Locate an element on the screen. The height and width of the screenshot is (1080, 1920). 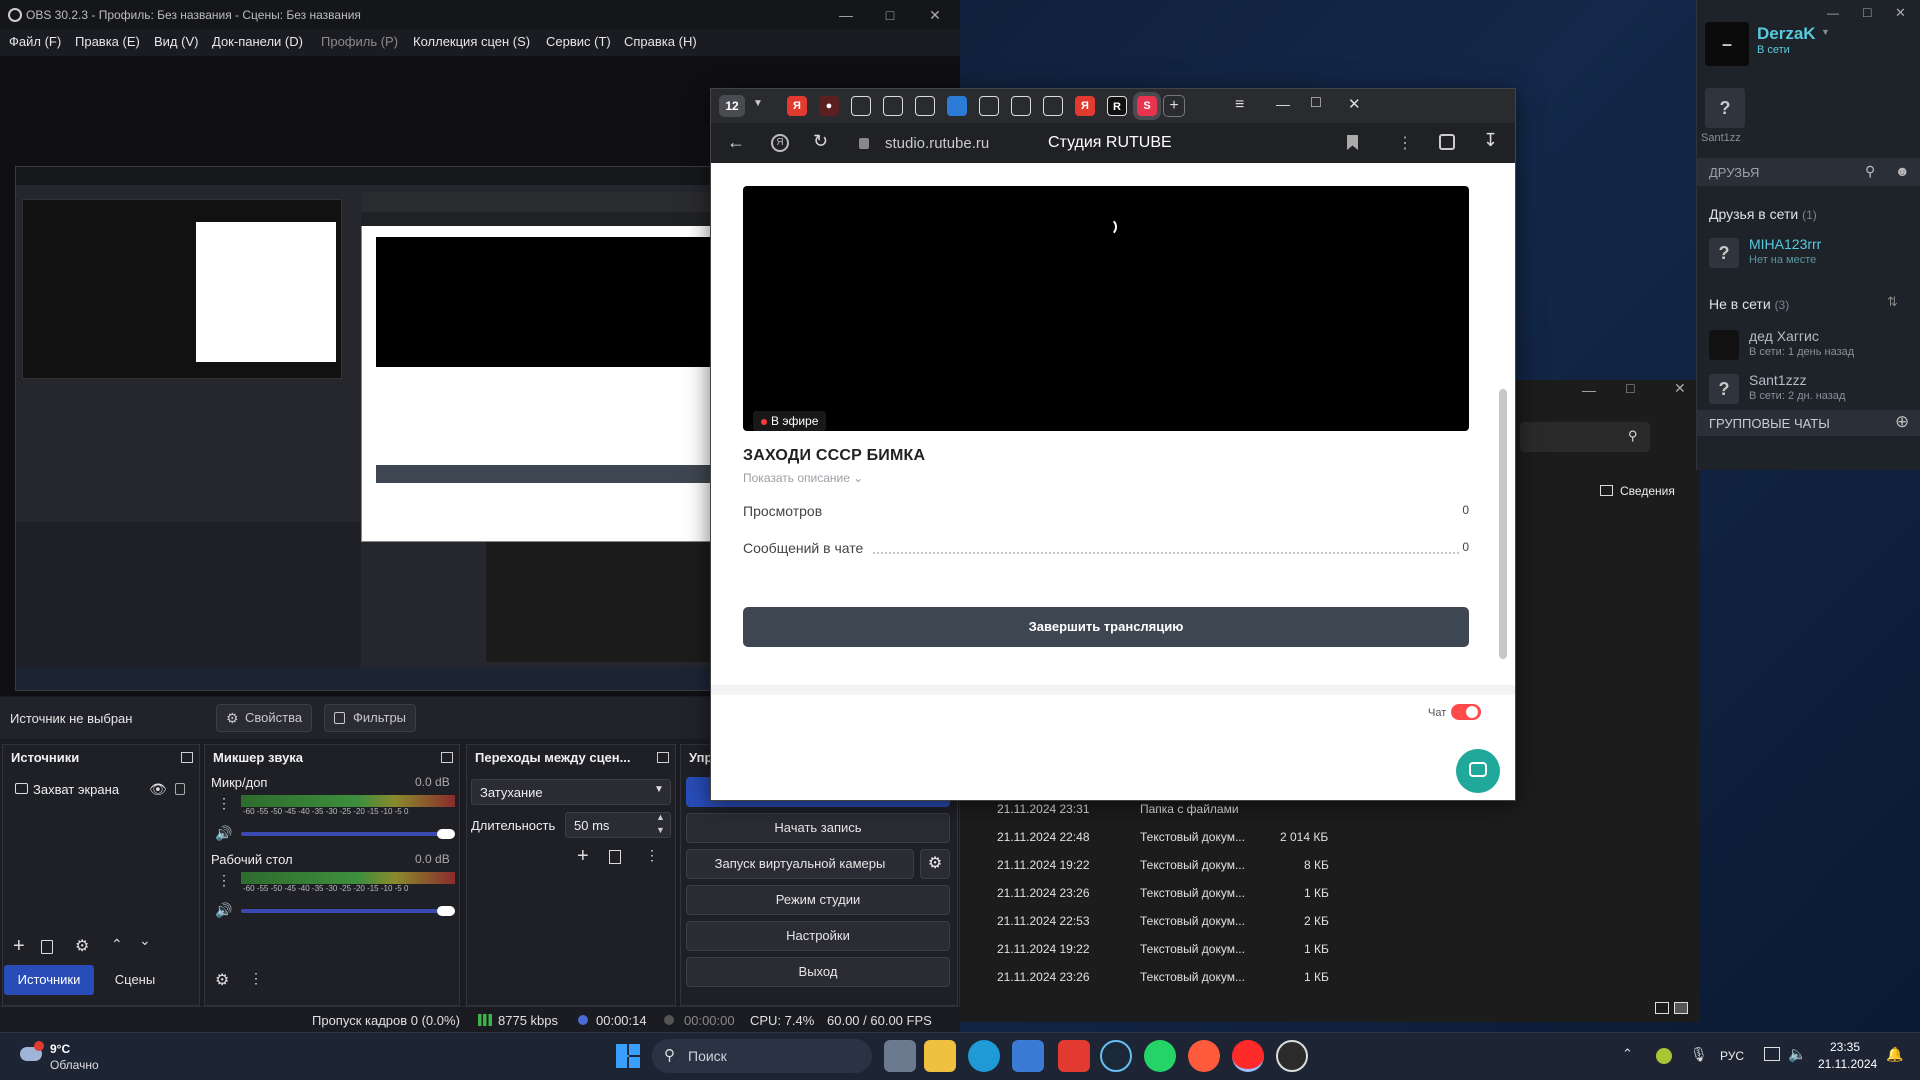
clock-time: 23:35 is located at coordinates (1845, 1047).